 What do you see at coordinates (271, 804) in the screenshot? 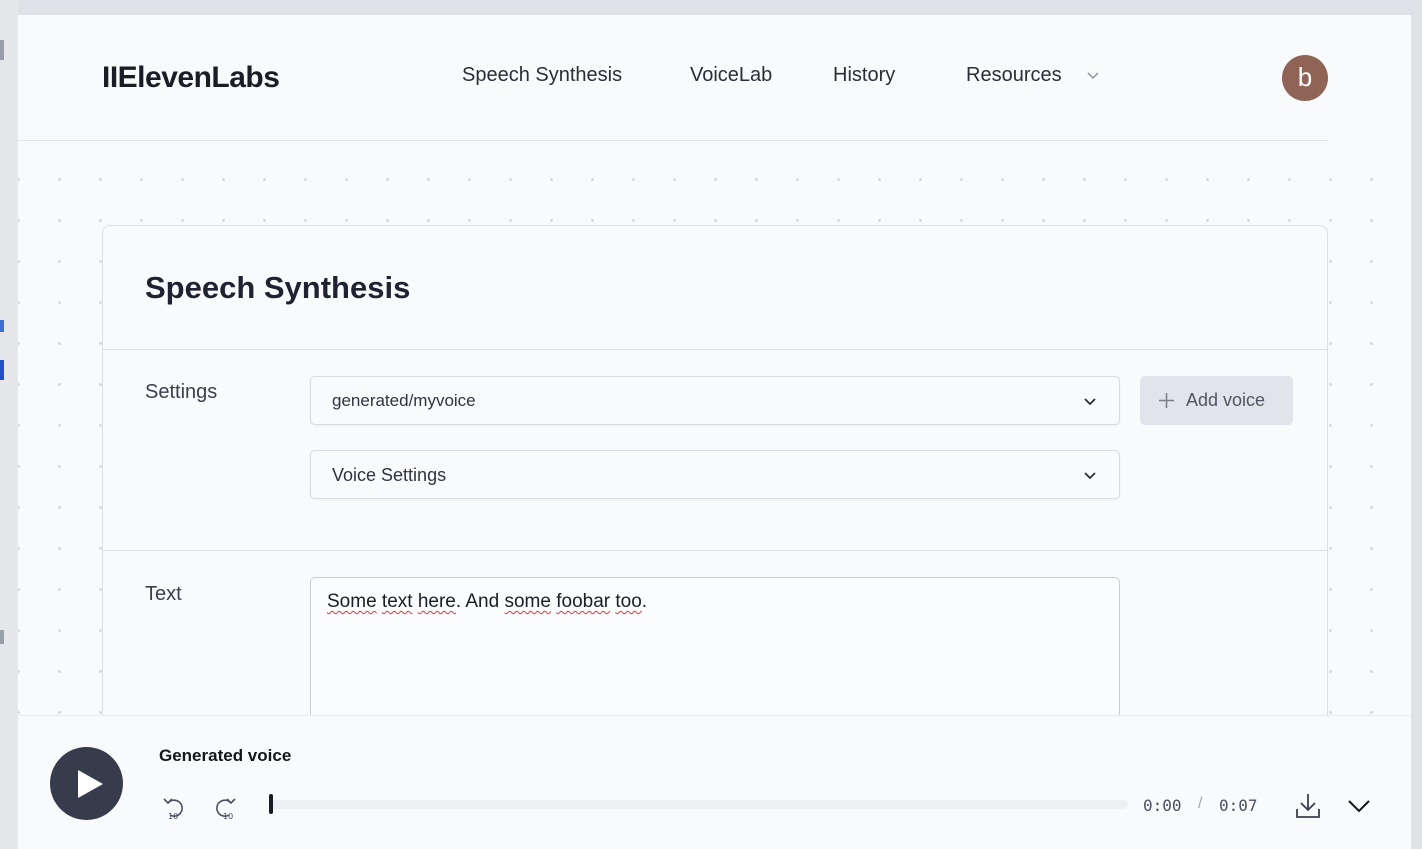
I see `progress-handle` at bounding box center [271, 804].